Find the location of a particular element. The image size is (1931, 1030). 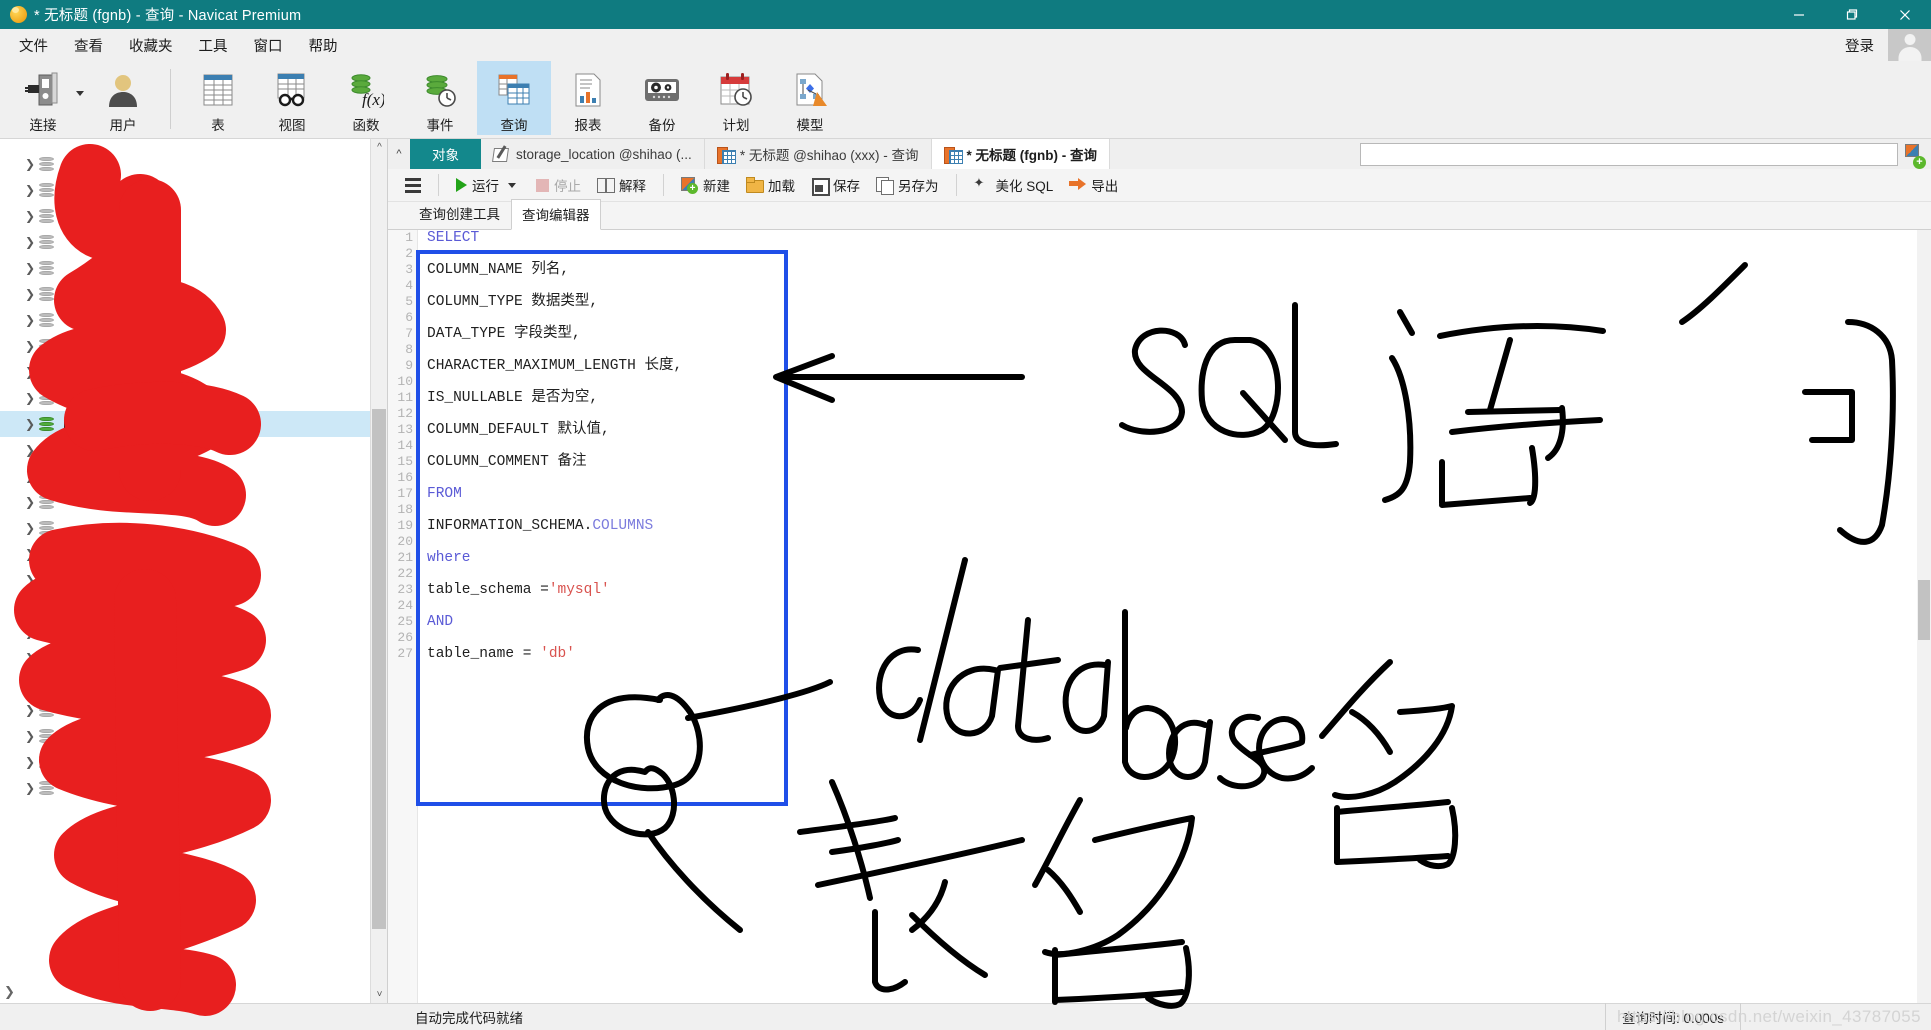

hamburger-icon is located at coordinates (413, 185).